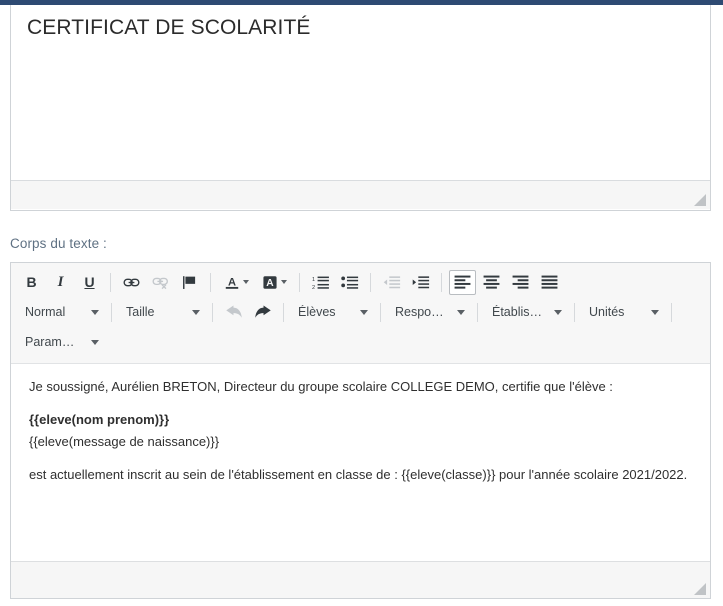 The height and width of the screenshot is (606, 723). I want to click on align-left-icon, so click(462, 282).